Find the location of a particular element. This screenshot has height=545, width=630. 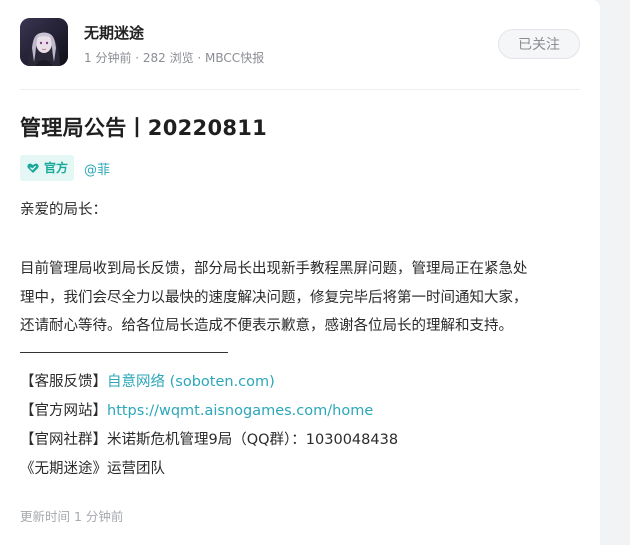

official-badge-label: 官方 is located at coordinates (56, 168).